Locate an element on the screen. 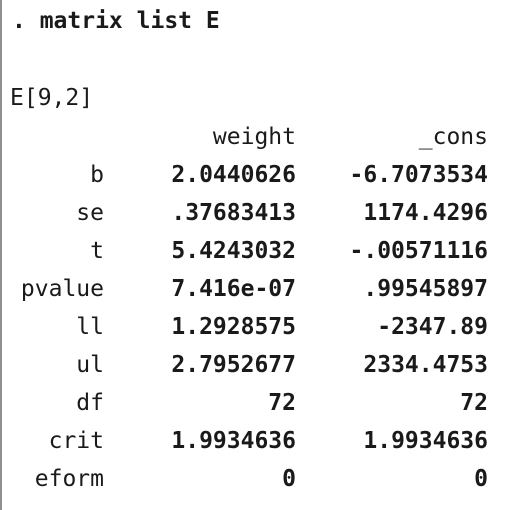  cell-b-weight: 2.0440626 is located at coordinates (233, 175).